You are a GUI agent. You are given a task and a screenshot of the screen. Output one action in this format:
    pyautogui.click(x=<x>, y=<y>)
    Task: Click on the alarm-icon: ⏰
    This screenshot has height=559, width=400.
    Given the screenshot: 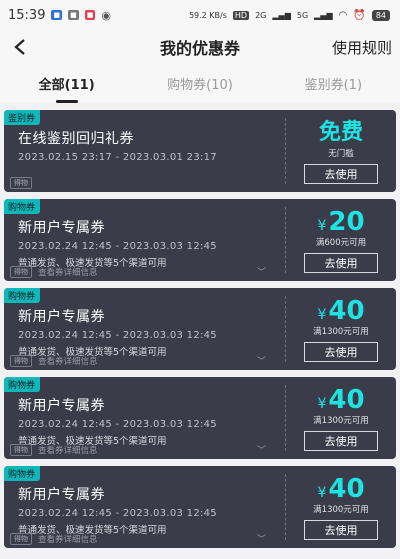 What is the action you would take?
    pyautogui.click(x=359, y=15)
    